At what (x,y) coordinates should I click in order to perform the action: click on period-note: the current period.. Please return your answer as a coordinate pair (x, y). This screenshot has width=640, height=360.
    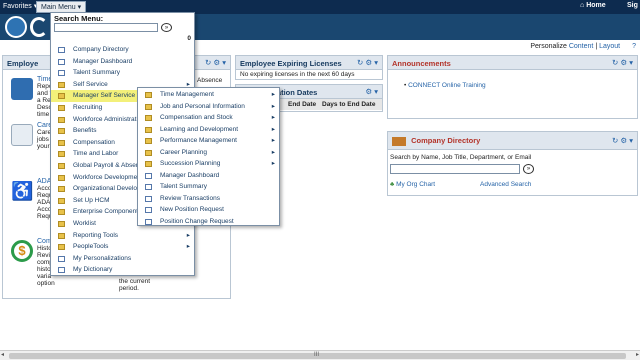
    Looking at the image, I should click on (134, 285).